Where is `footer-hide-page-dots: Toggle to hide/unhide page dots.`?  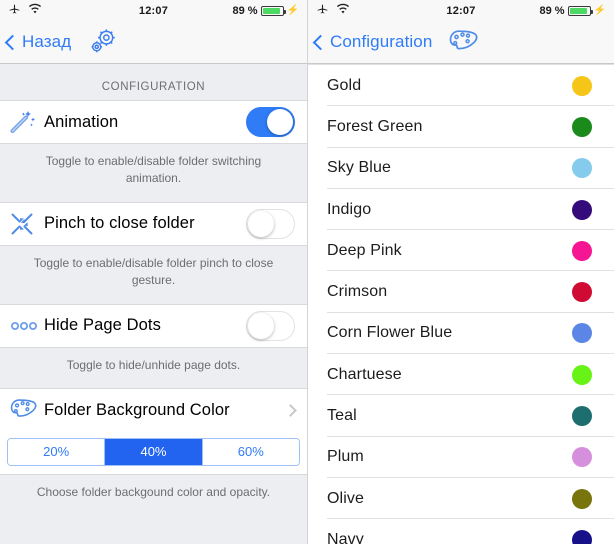 footer-hide-page-dots: Toggle to hide/unhide page dots. is located at coordinates (153, 364).